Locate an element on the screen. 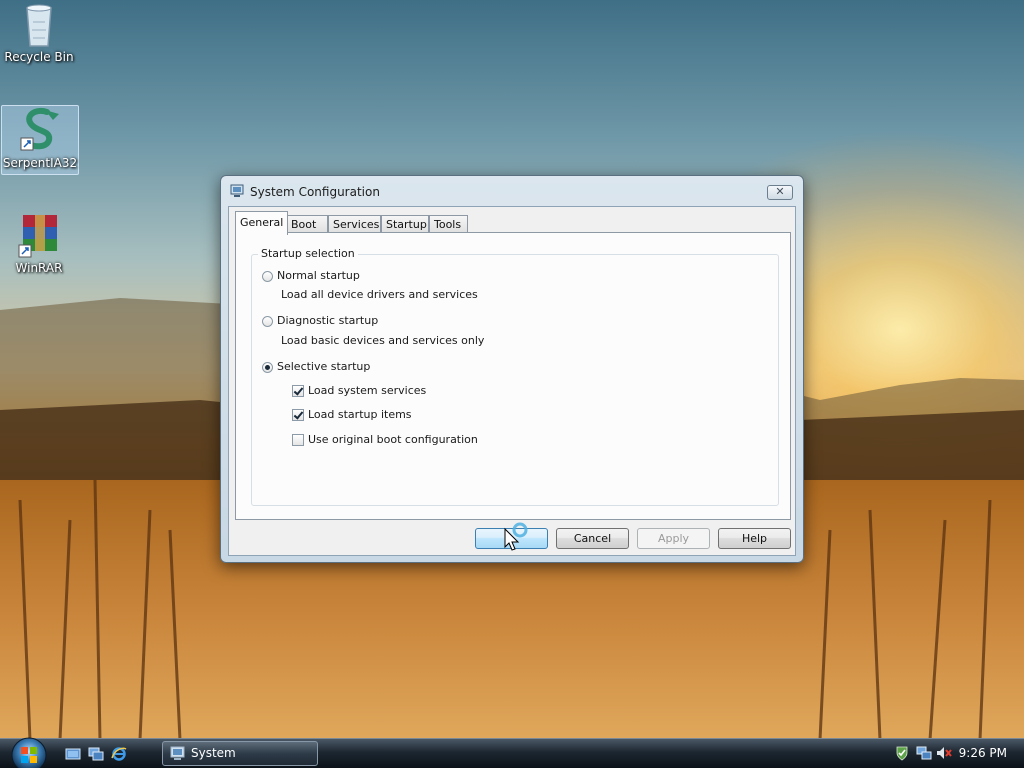  winrar-icon is located at coordinates (37, 236).